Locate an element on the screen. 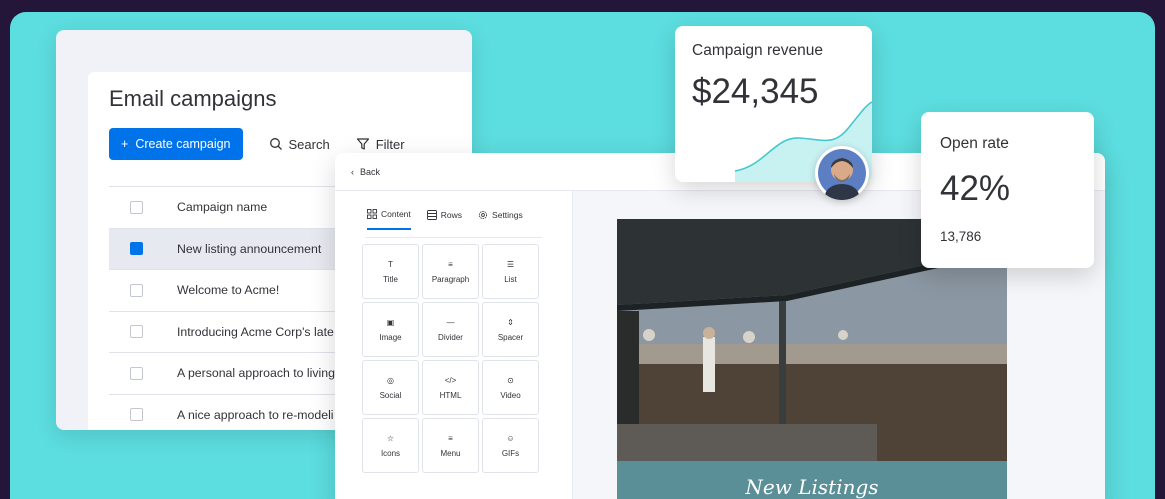 Image resolution: width=1165 pixels, height=499 pixels. editor-tabs: Content Rows Settings is located at coordinates (445, 219).